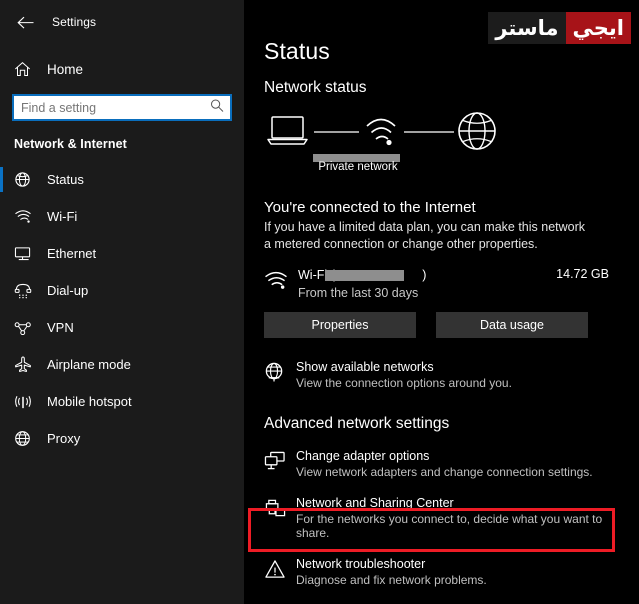 This screenshot has width=639, height=604. Describe the element at coordinates (122, 19) in the screenshot. I see `title-bar: Settings` at that location.